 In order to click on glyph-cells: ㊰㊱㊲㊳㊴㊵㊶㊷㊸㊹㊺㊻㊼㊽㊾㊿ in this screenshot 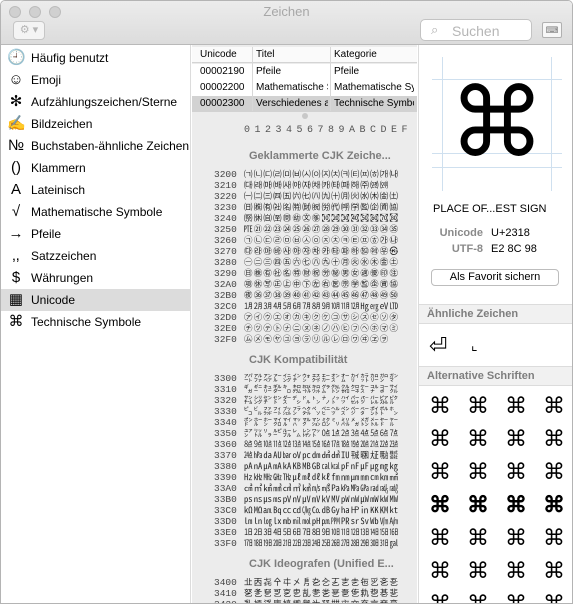, I will do `click(330, 295)`.